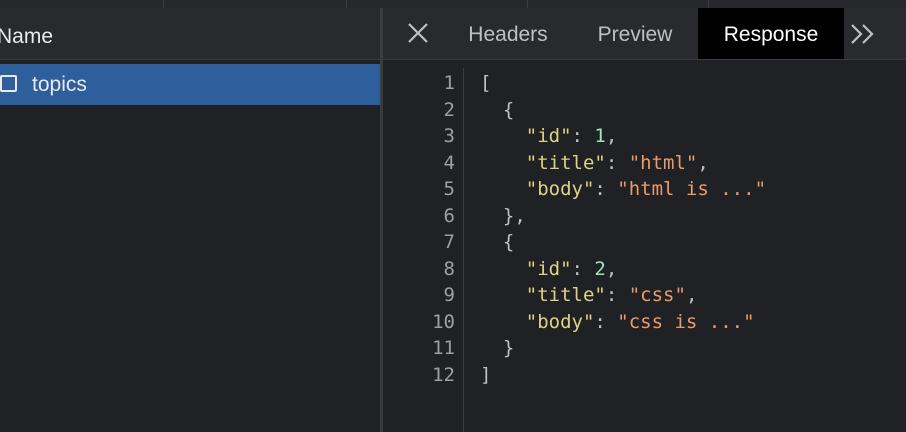  I want to click on detail-tab-bar: Headers Preview Response, so click(644, 34).